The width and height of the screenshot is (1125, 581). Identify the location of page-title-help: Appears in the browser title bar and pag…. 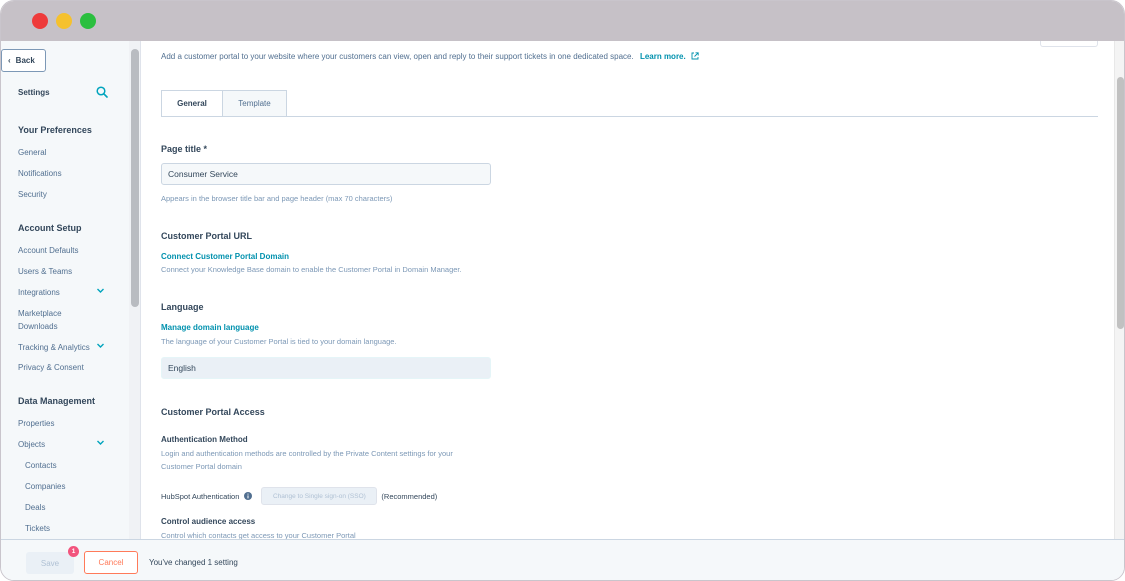
(277, 198).